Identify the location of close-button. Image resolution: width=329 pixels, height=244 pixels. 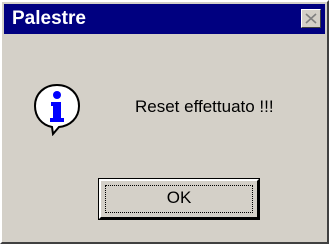
(311, 18).